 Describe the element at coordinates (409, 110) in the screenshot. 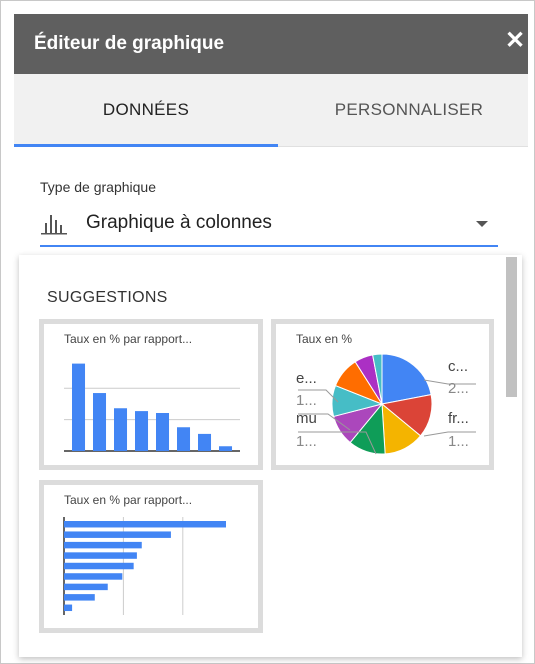

I see `tab-personnaliser: PERSONNALISER` at that location.